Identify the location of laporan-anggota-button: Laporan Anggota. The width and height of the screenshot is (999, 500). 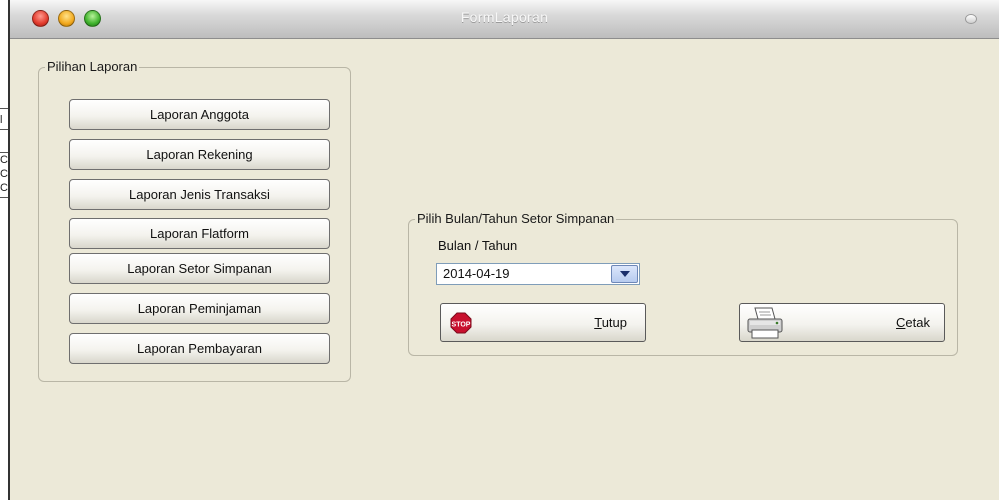
(199, 114).